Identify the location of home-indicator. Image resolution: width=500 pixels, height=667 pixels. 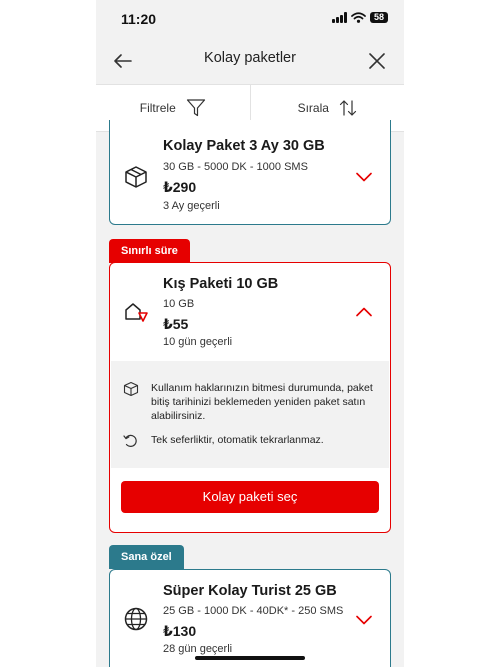
(250, 658).